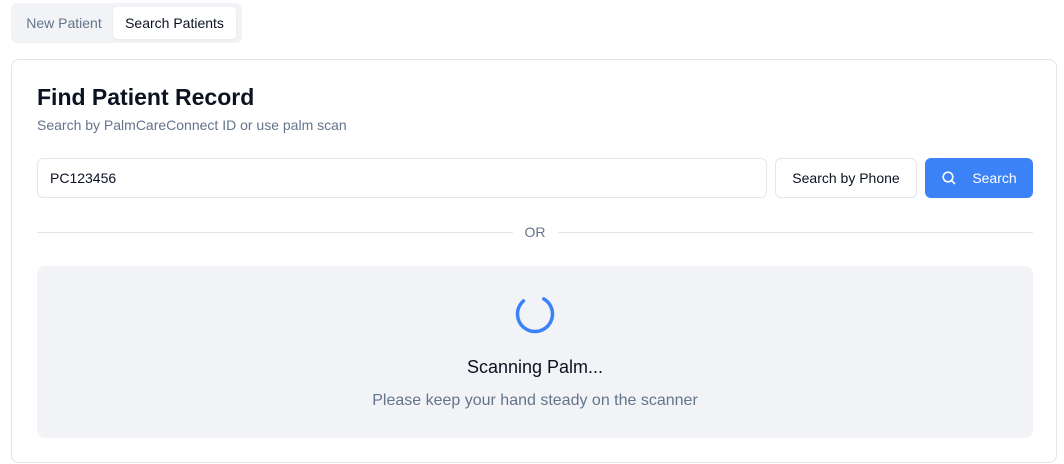 The height and width of the screenshot is (464, 1064). I want to click on card-title: Find Patient Record, so click(146, 97).